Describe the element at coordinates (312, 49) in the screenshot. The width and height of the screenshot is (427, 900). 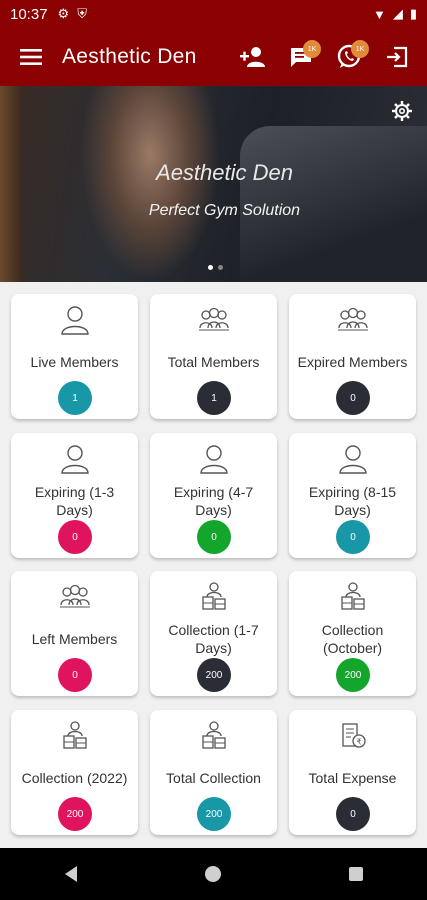
I see `chat-badge: 1K` at that location.